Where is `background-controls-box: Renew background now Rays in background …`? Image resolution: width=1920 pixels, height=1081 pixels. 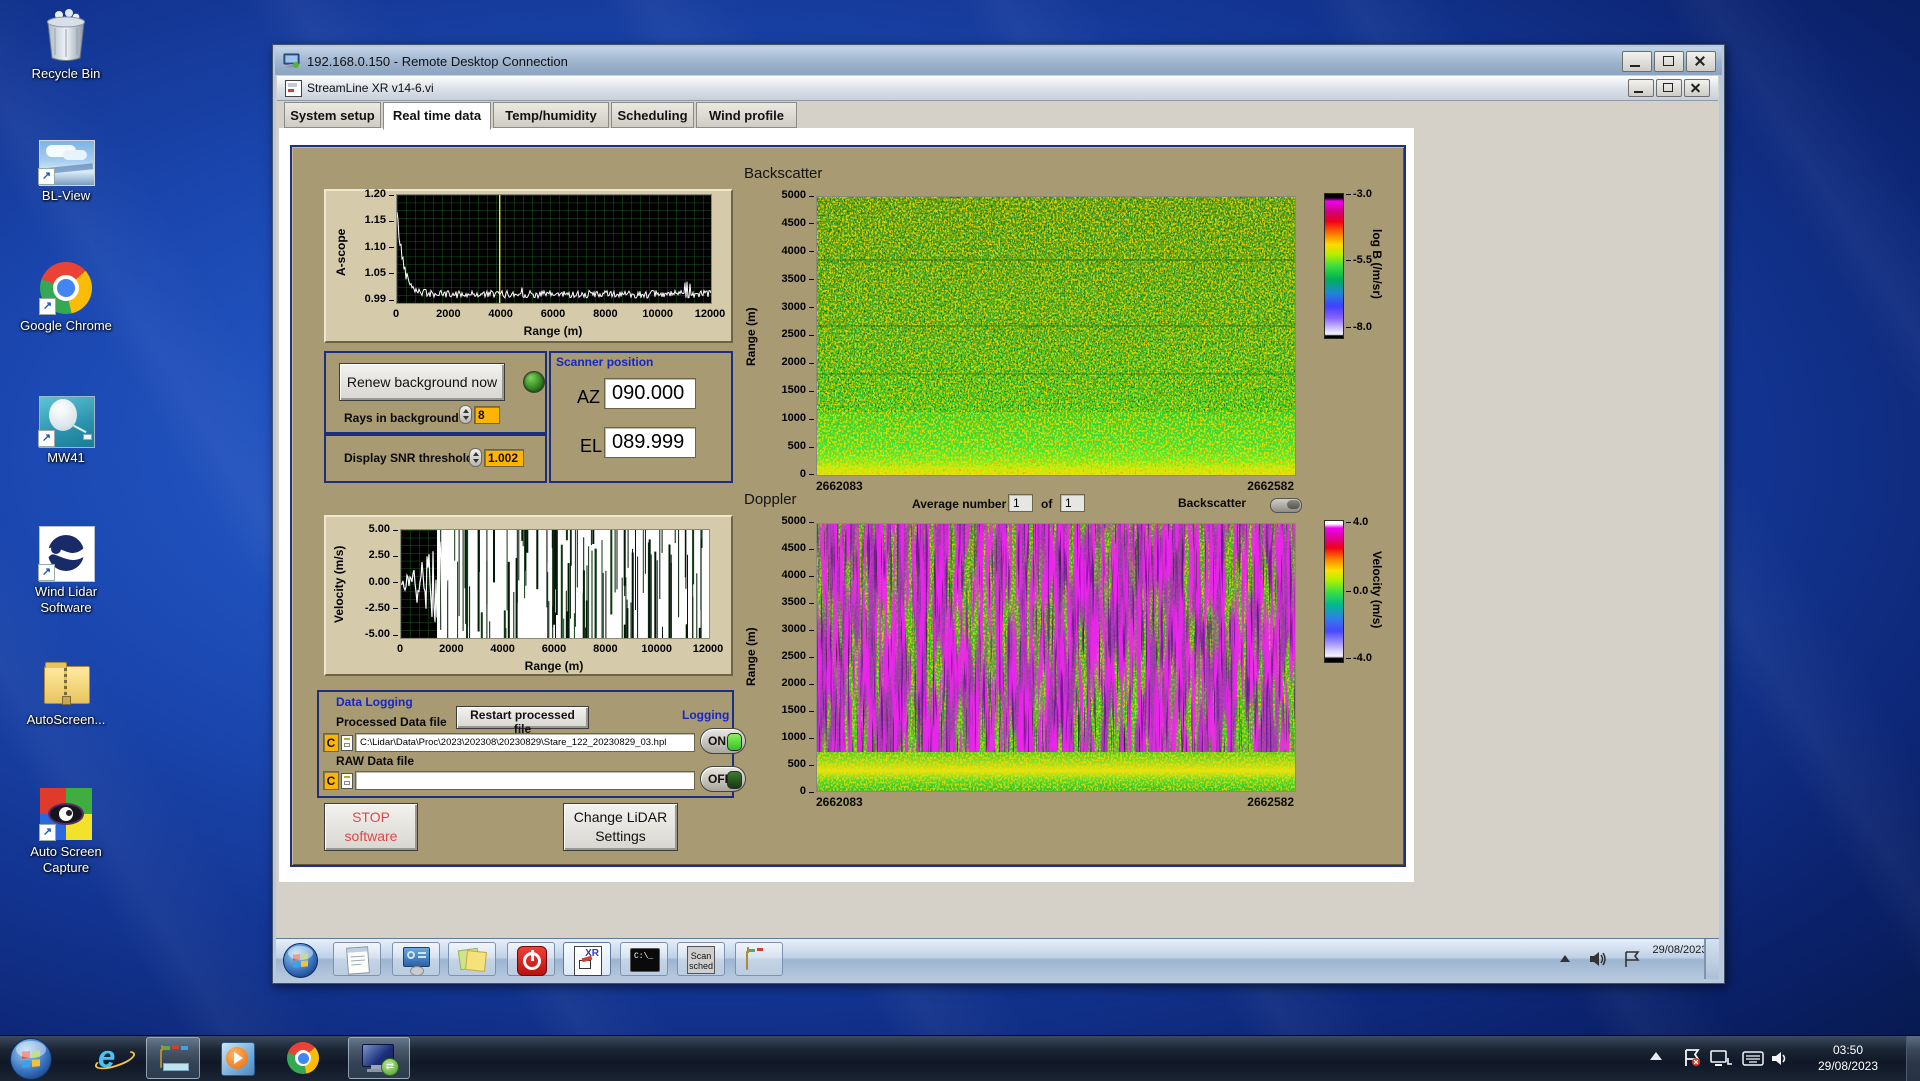
background-controls-box: Renew background now Rays in background … is located at coordinates (435, 392).